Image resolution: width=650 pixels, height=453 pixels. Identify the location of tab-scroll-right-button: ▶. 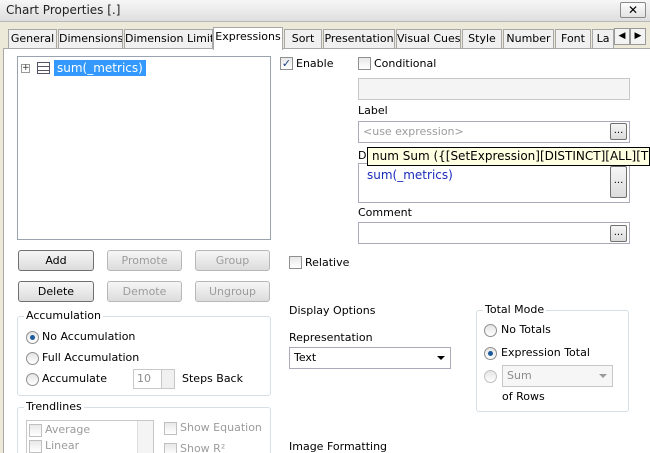
(638, 36).